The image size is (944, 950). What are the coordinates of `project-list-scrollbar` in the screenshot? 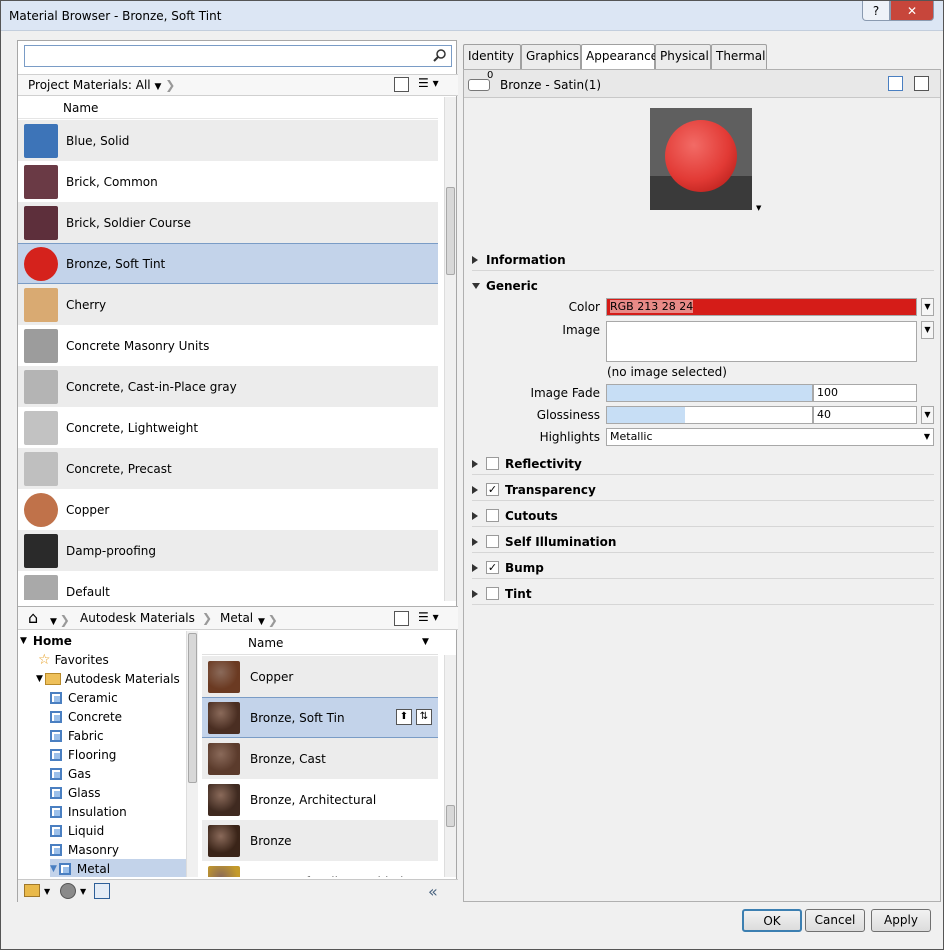 It's located at (450, 349).